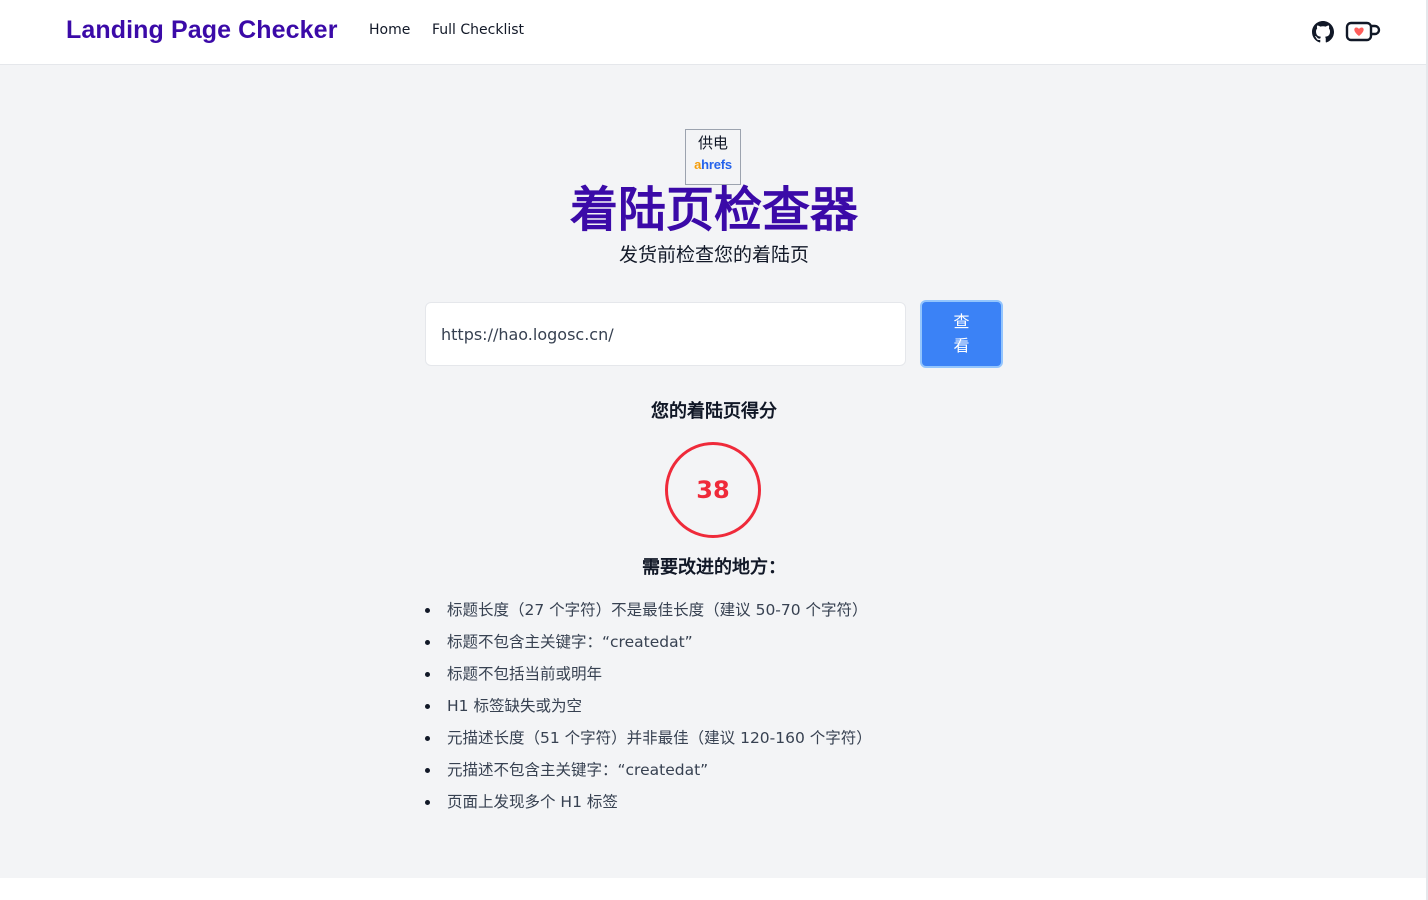  Describe the element at coordinates (716, 164) in the screenshot. I see `ahrefs-logo-rest: hrefs` at that location.